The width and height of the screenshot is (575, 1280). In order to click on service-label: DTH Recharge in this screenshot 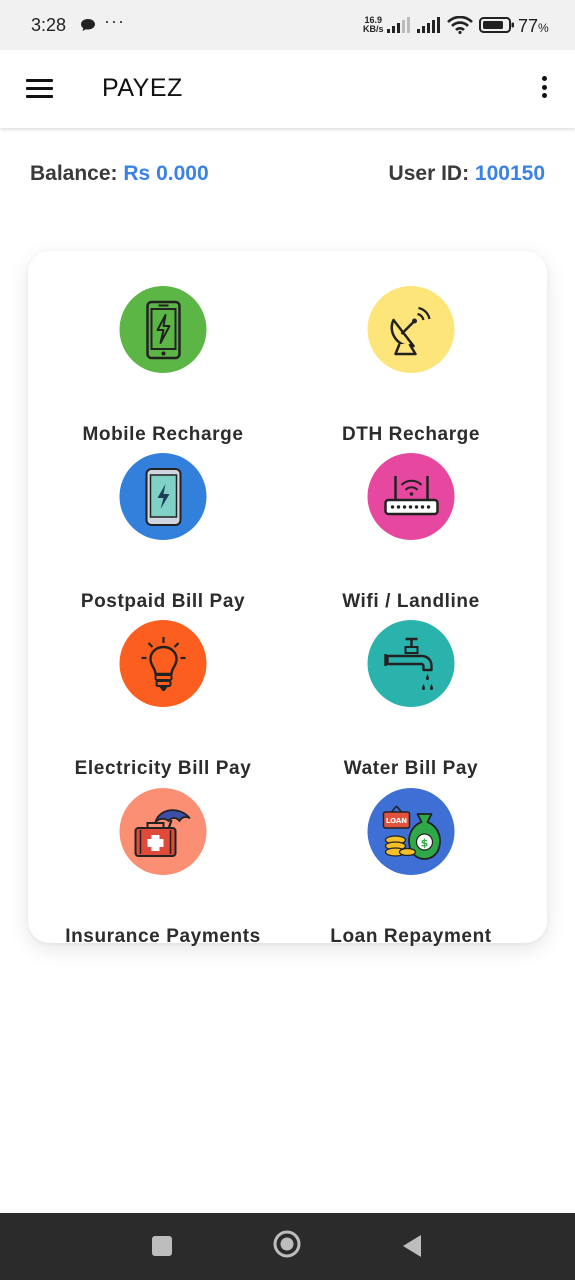, I will do `click(411, 434)`.